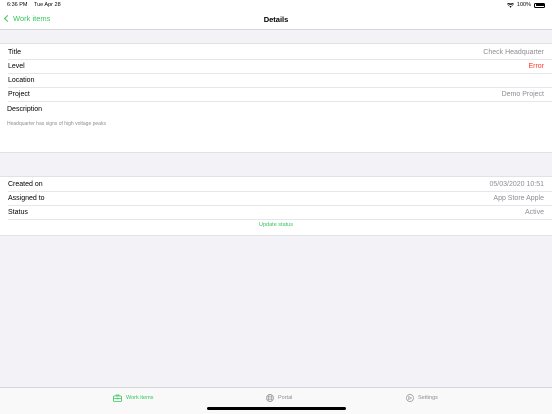 This screenshot has width=552, height=414. I want to click on tab-portal: Portal, so click(279, 398).